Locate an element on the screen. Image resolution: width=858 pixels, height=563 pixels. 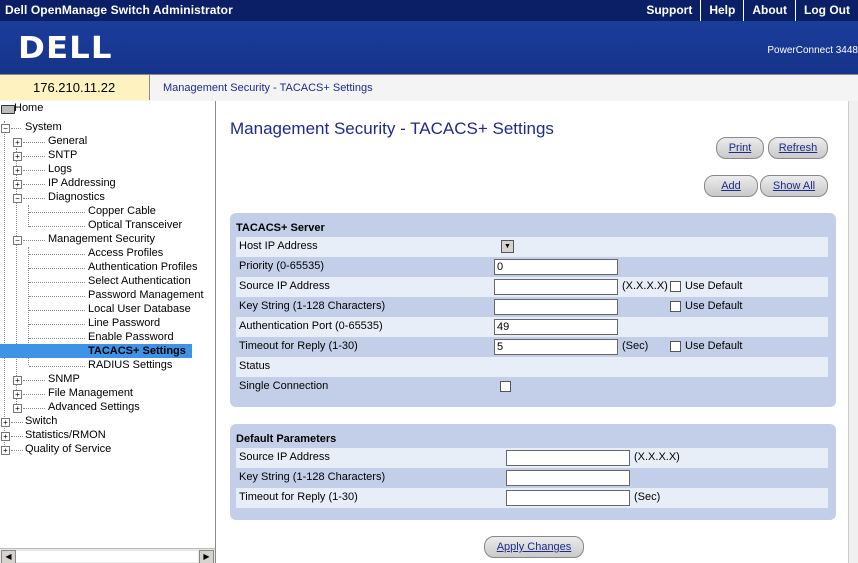
vertical-scrollbar is located at coordinates (853, 332).